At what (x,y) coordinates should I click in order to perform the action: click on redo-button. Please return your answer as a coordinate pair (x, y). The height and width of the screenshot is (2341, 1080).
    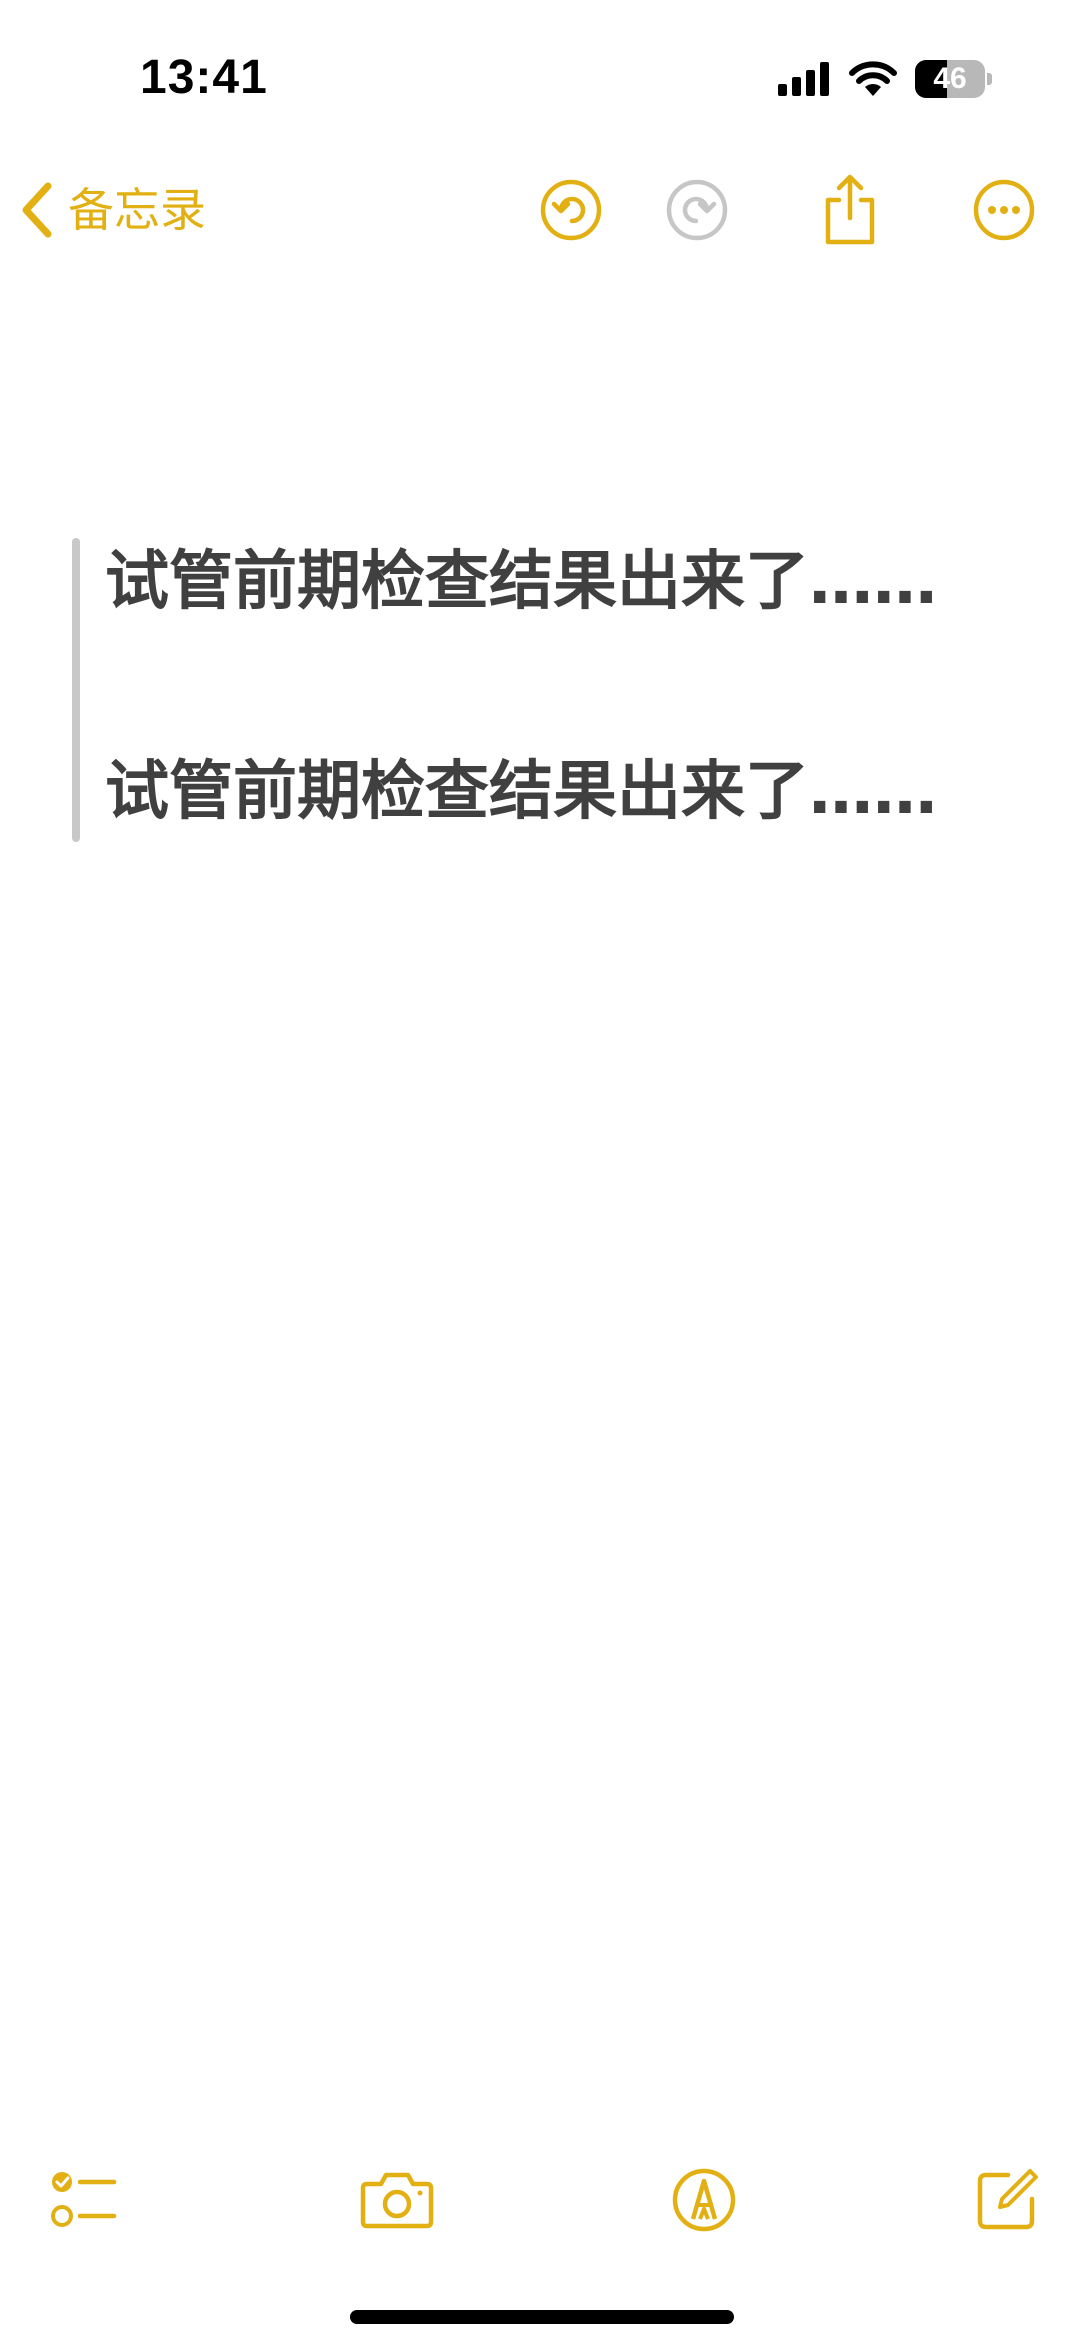
    Looking at the image, I should click on (697, 210).